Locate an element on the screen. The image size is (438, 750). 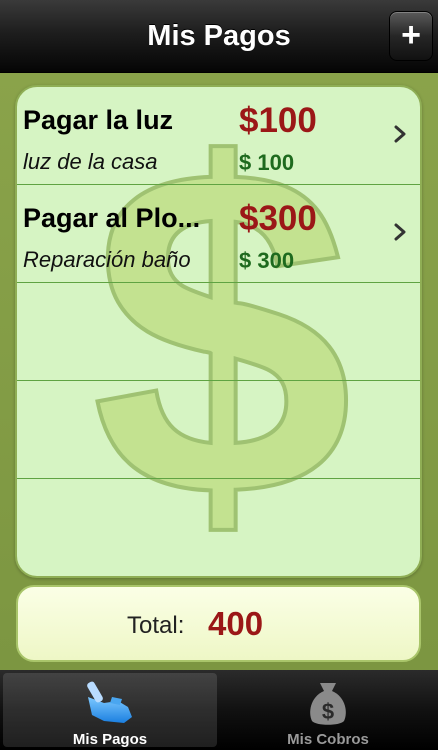
money-bag-icon: $ is located at coordinates (328, 704).